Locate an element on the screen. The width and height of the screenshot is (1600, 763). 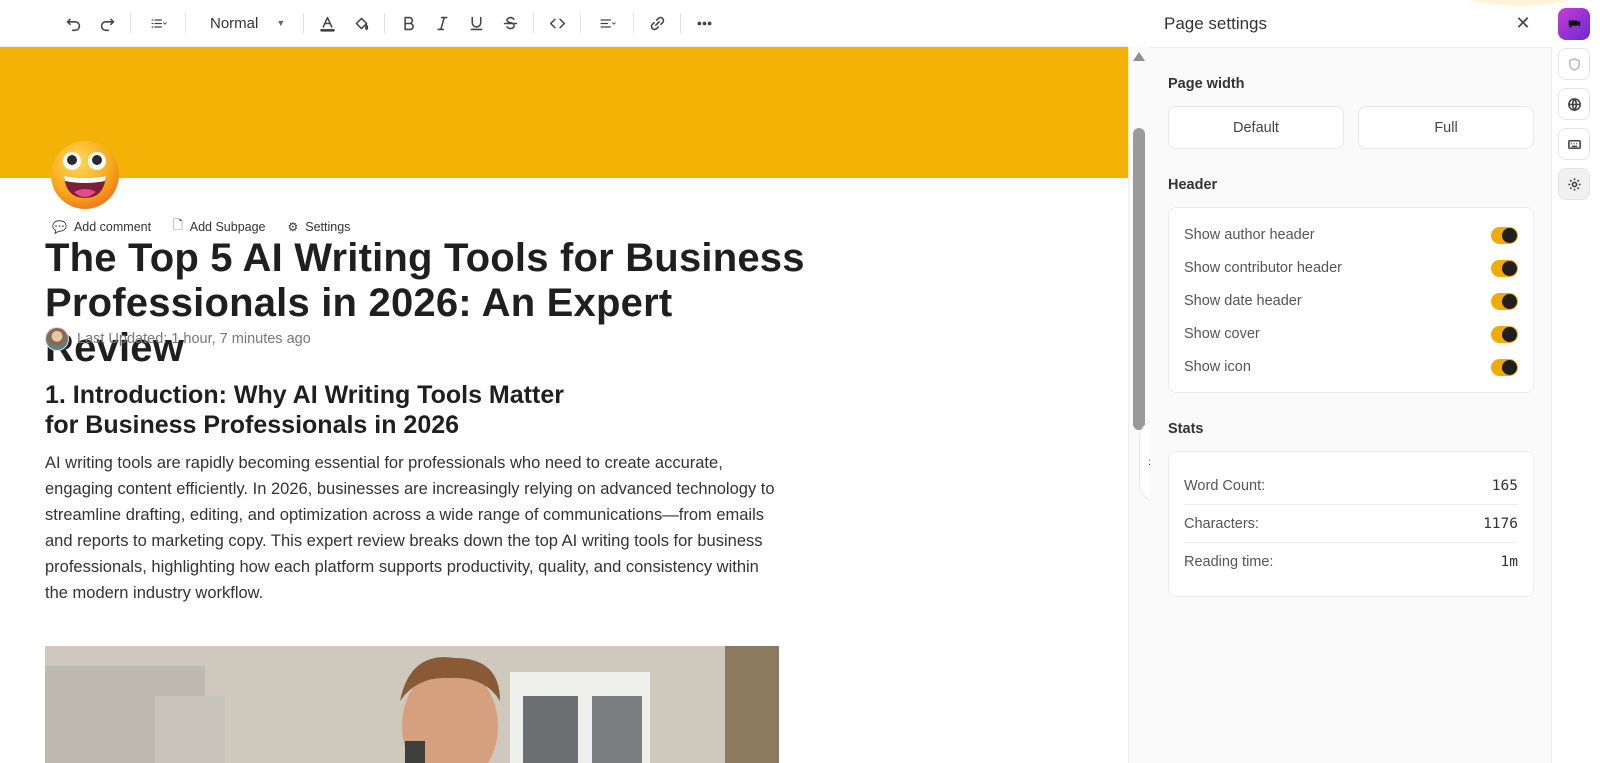
chevron-down-icon: ▼ is located at coordinates (281, 23).